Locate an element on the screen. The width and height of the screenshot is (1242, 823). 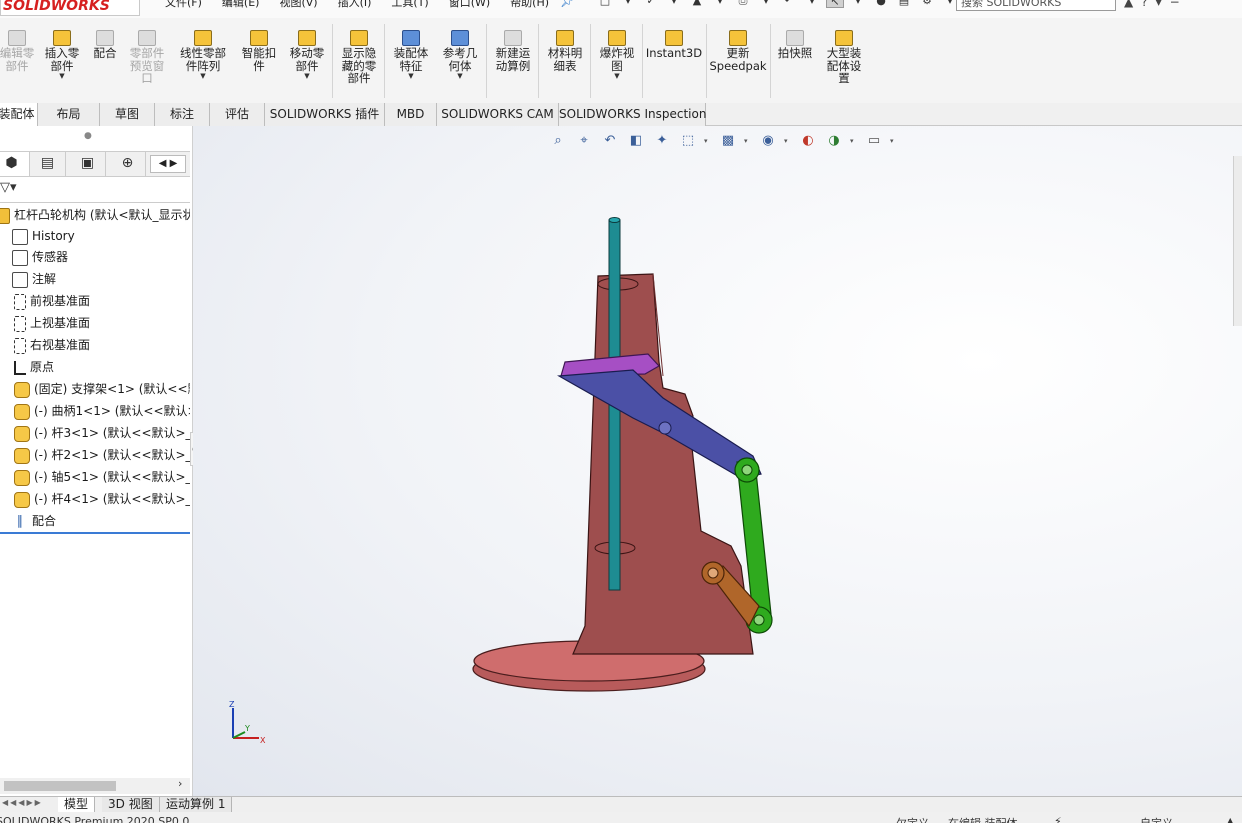
menu-insert: 插入(I) is located at coordinates (355, 5).